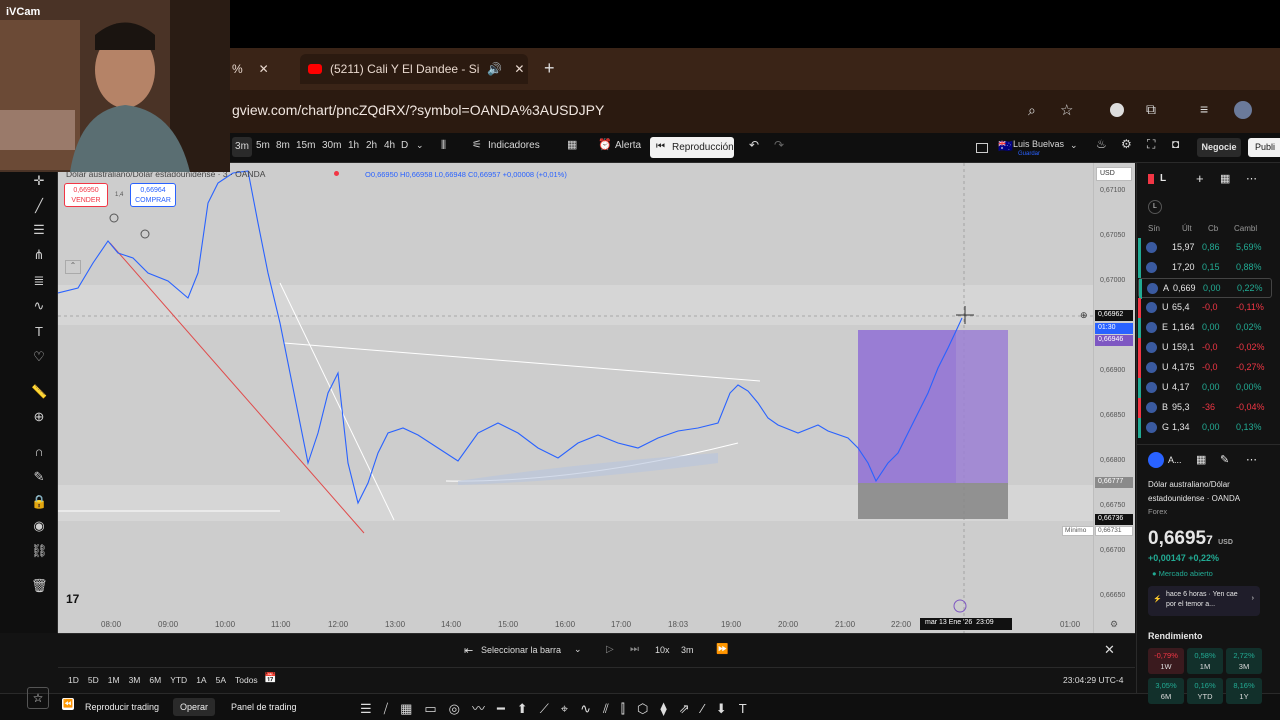  Describe the element at coordinates (1213, 228) in the screenshot. I see `header-change: Cb` at that location.